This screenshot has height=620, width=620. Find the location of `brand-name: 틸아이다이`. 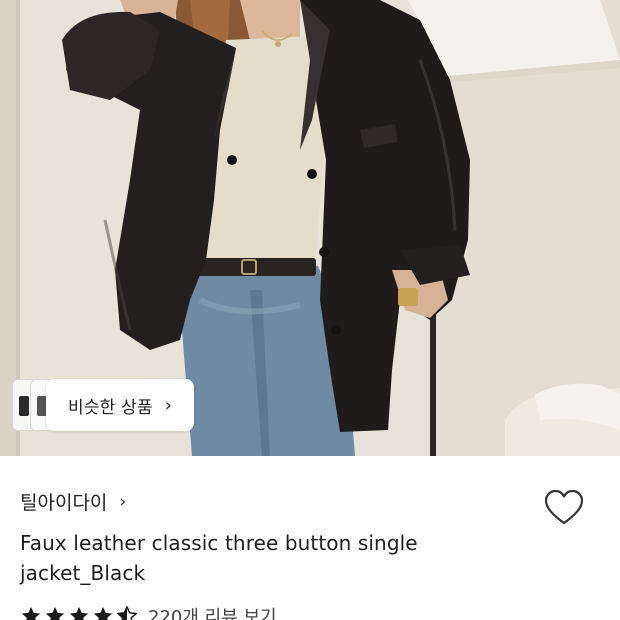

brand-name: 틸아이다이 is located at coordinates (64, 503).